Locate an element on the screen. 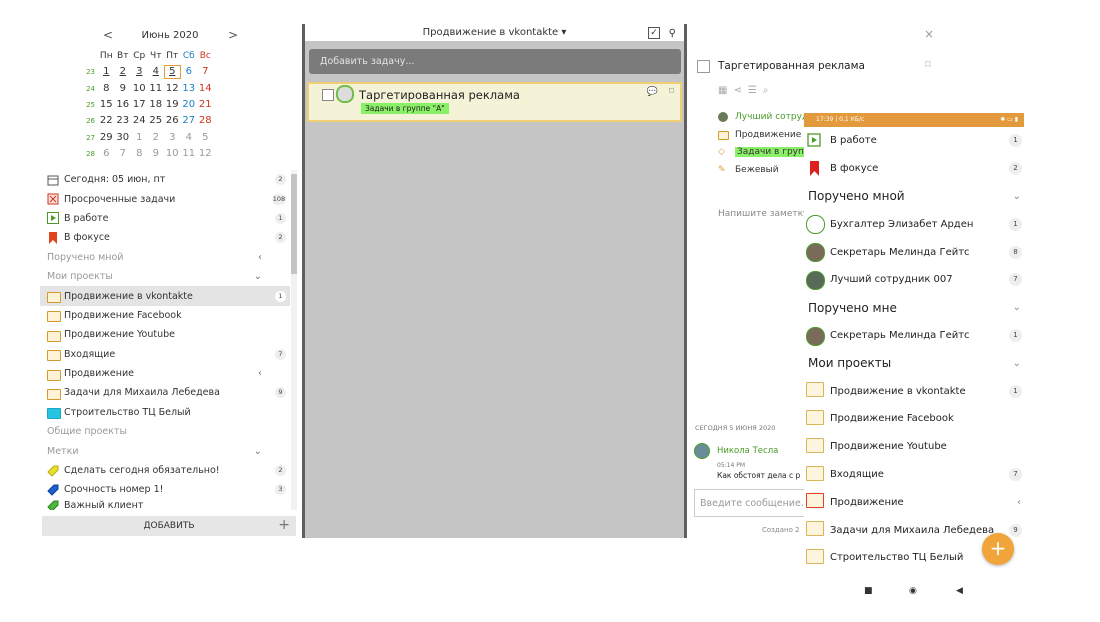  calendar-day: 26 is located at coordinates (172, 121).